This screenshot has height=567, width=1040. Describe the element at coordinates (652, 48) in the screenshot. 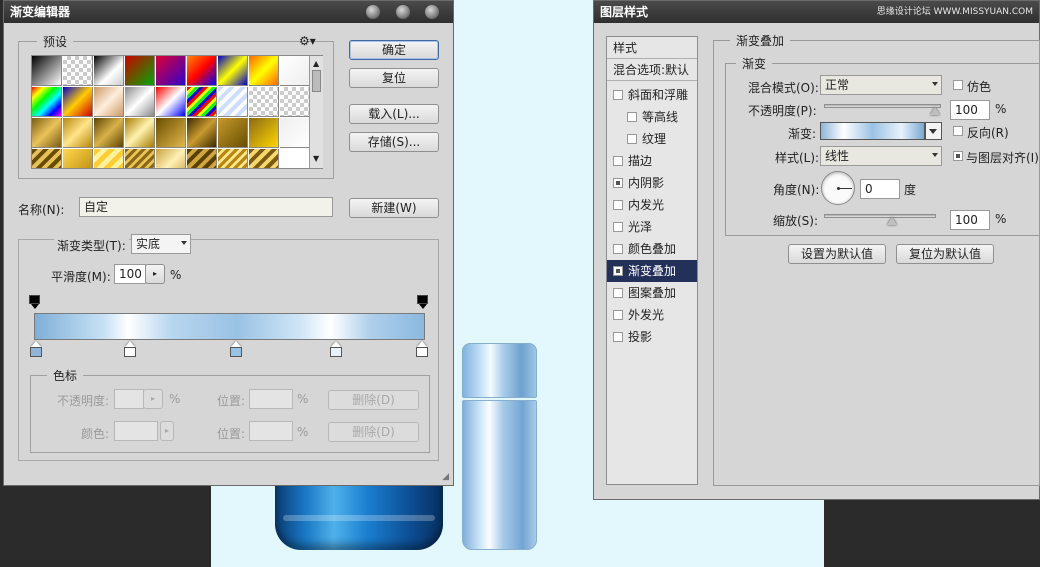

I see `style-list-header: 样式` at that location.